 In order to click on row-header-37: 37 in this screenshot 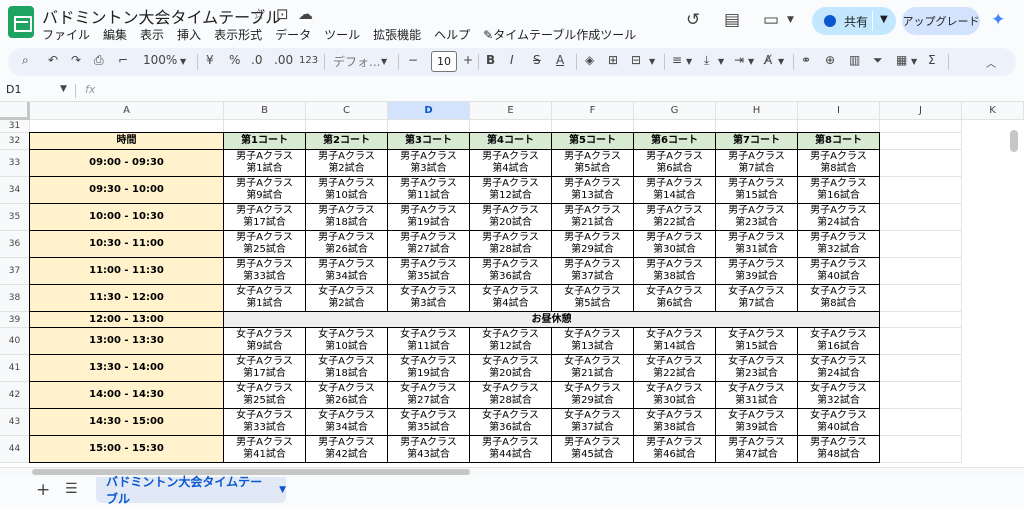, I will do `click(15, 271)`.